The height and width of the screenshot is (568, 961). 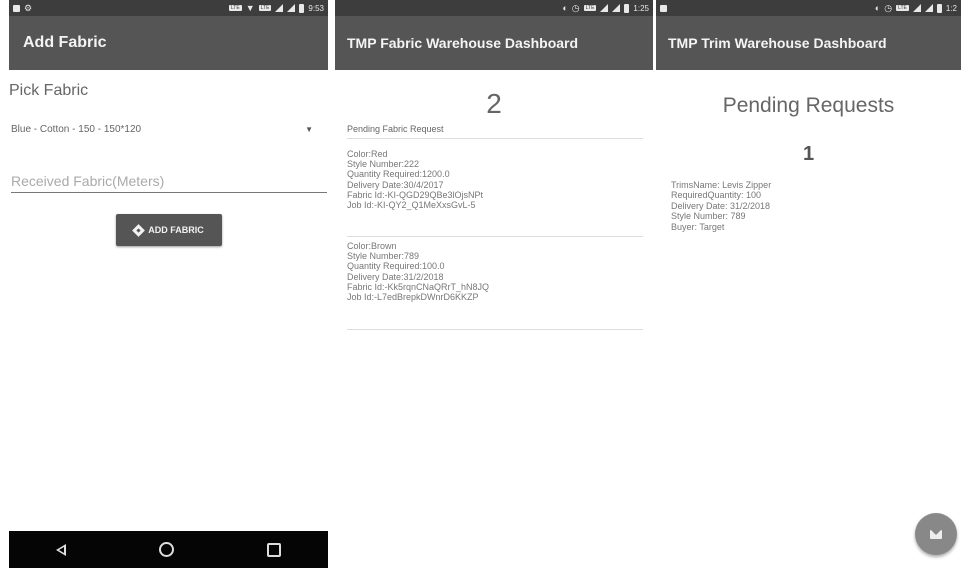 What do you see at coordinates (698, 226) in the screenshot?
I see `trim-buyer: Buyer: Target` at bounding box center [698, 226].